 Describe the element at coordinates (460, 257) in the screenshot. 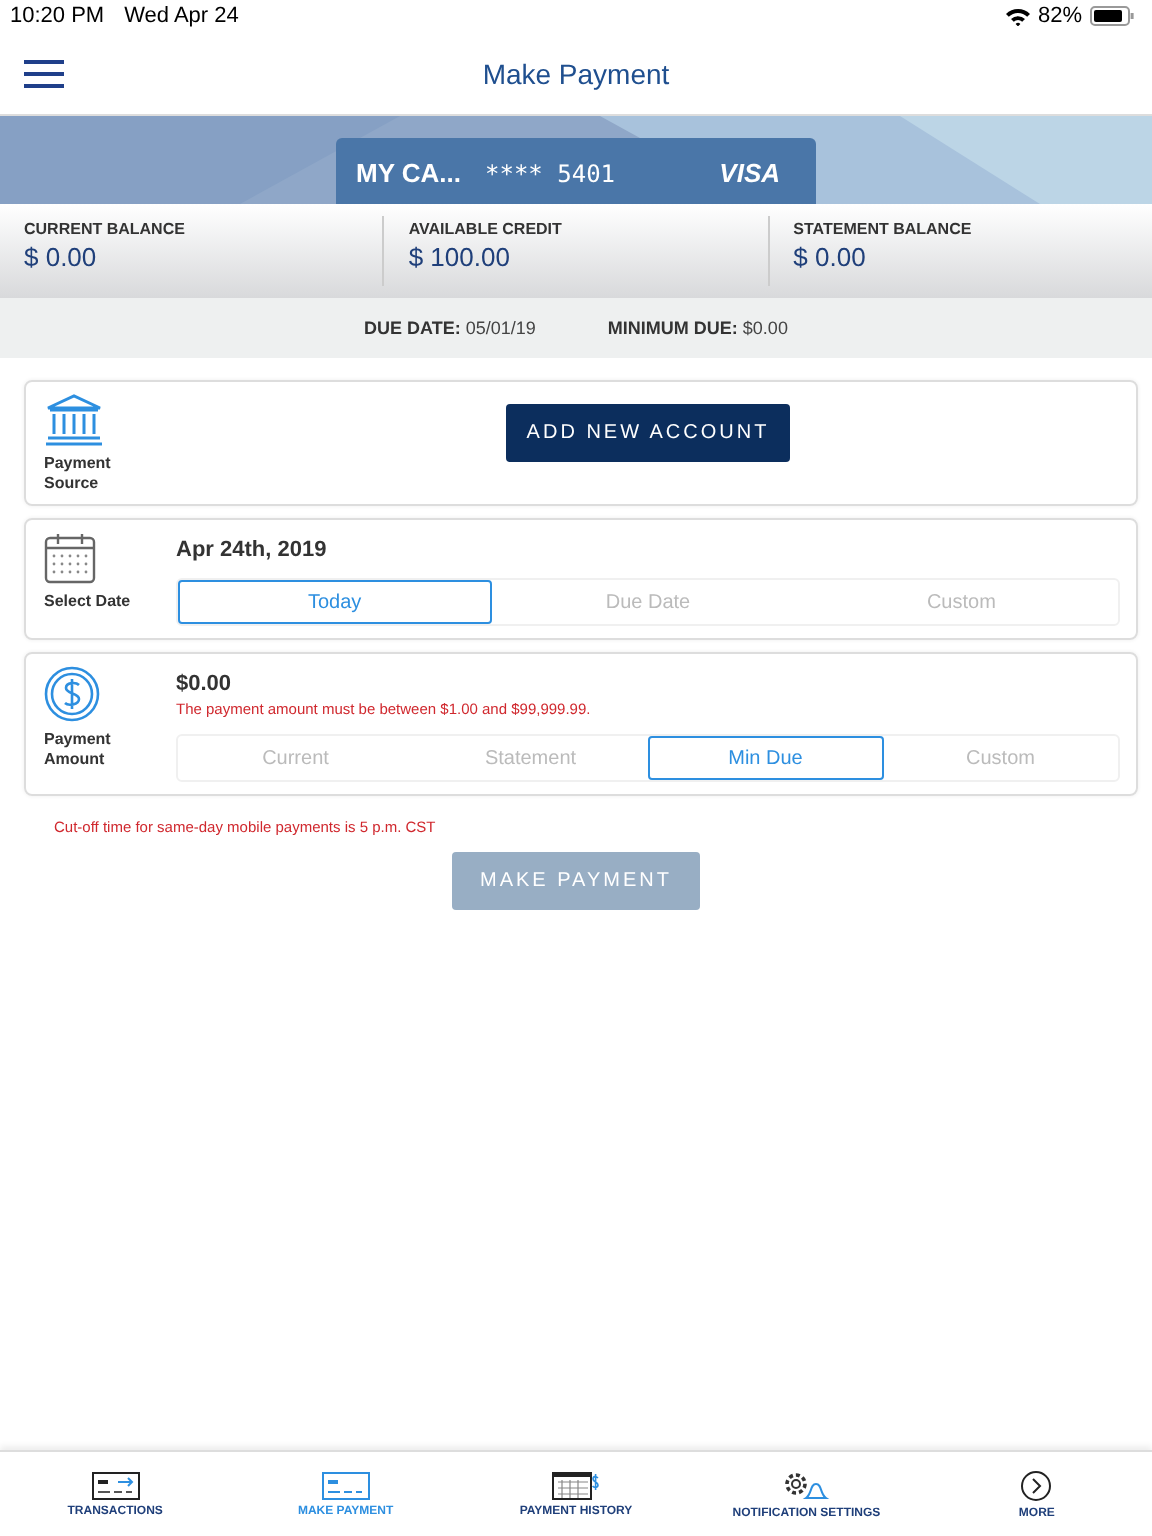

I see `balance-value: $ 100.00` at that location.